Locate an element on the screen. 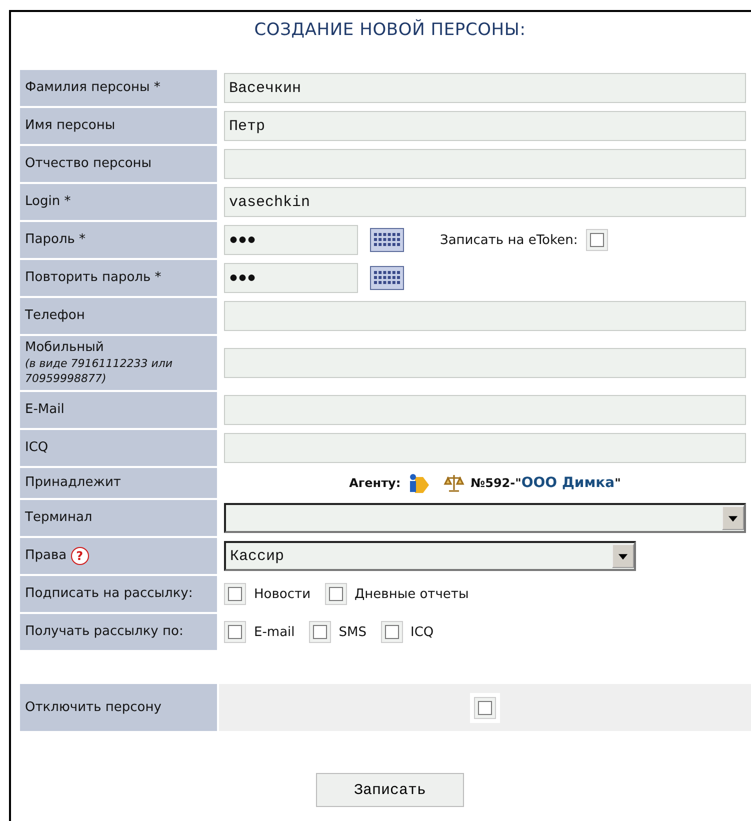 This screenshot has height=821, width=751. closing-quote: " is located at coordinates (617, 483).